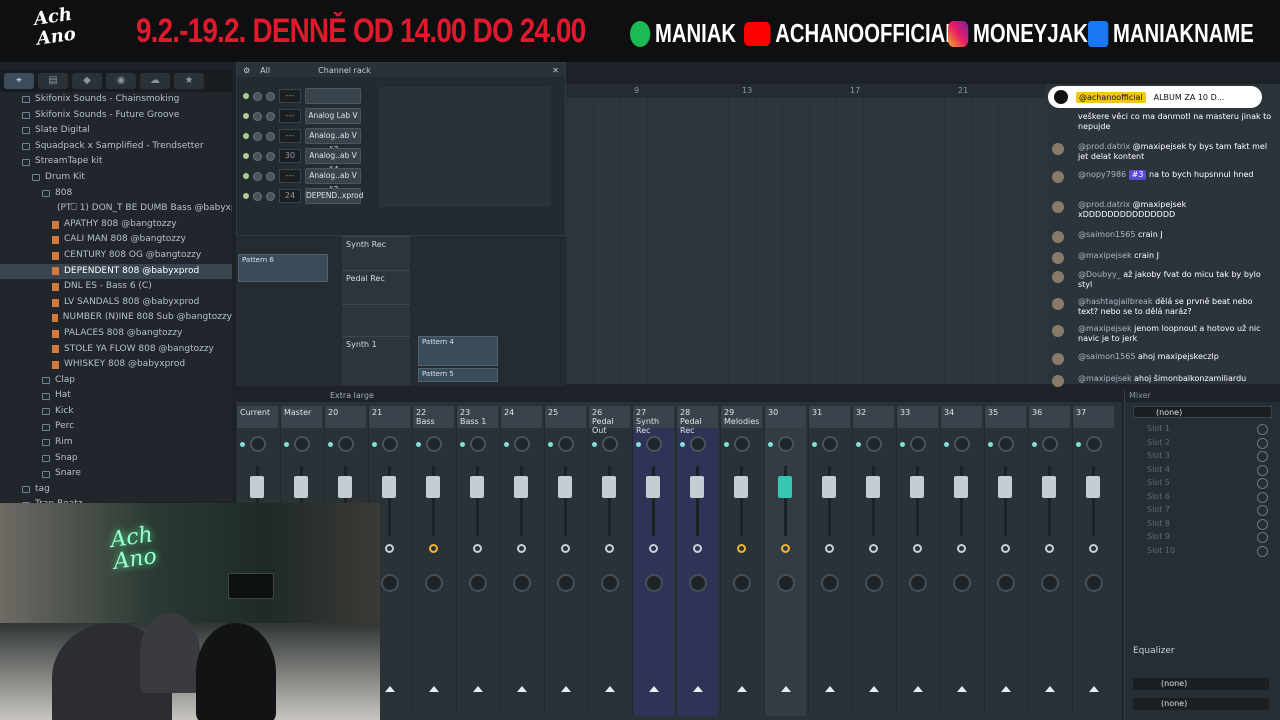 This screenshot has width=1280, height=720. I want to click on output-select-b: (none), so click(1201, 704).